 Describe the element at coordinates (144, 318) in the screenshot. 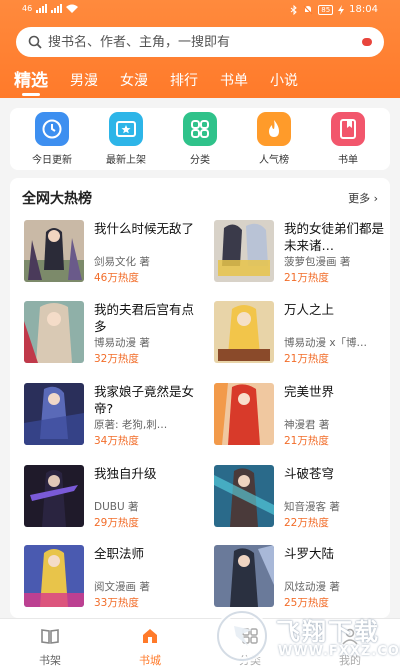

I see `book-title: 我的夫君后宫有点多` at that location.